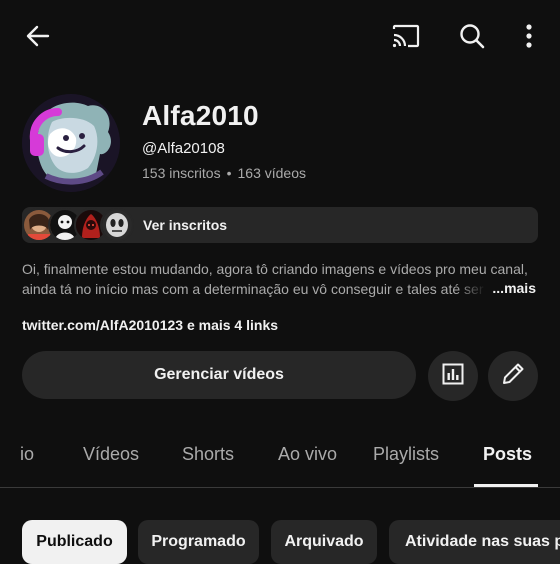 The height and width of the screenshot is (564, 560). Describe the element at coordinates (111, 454) in the screenshot. I see `tab-videos: Vídeos` at that location.